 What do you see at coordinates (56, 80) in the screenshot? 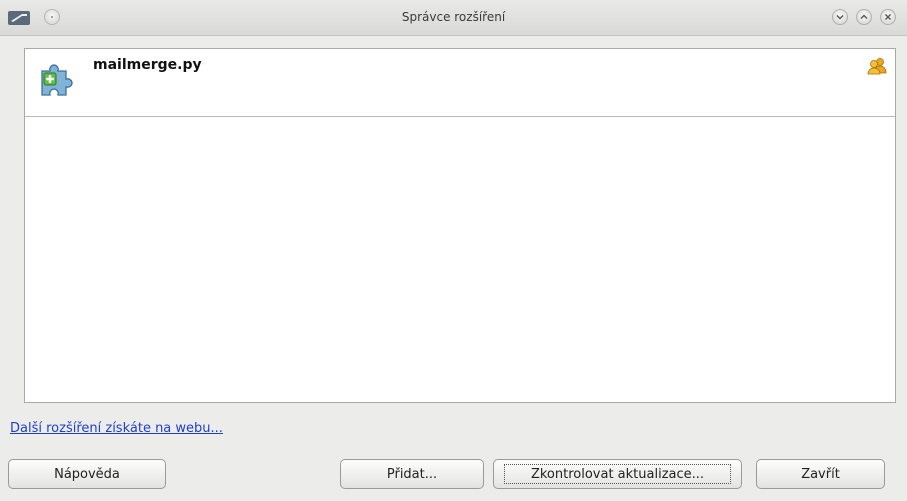
I see `extension-puzzle-icon` at bounding box center [56, 80].